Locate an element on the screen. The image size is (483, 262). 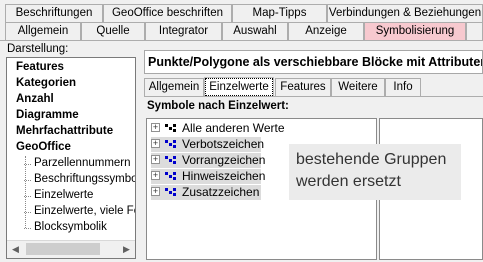
tab-auswahl: Auswahl is located at coordinates (255, 31).